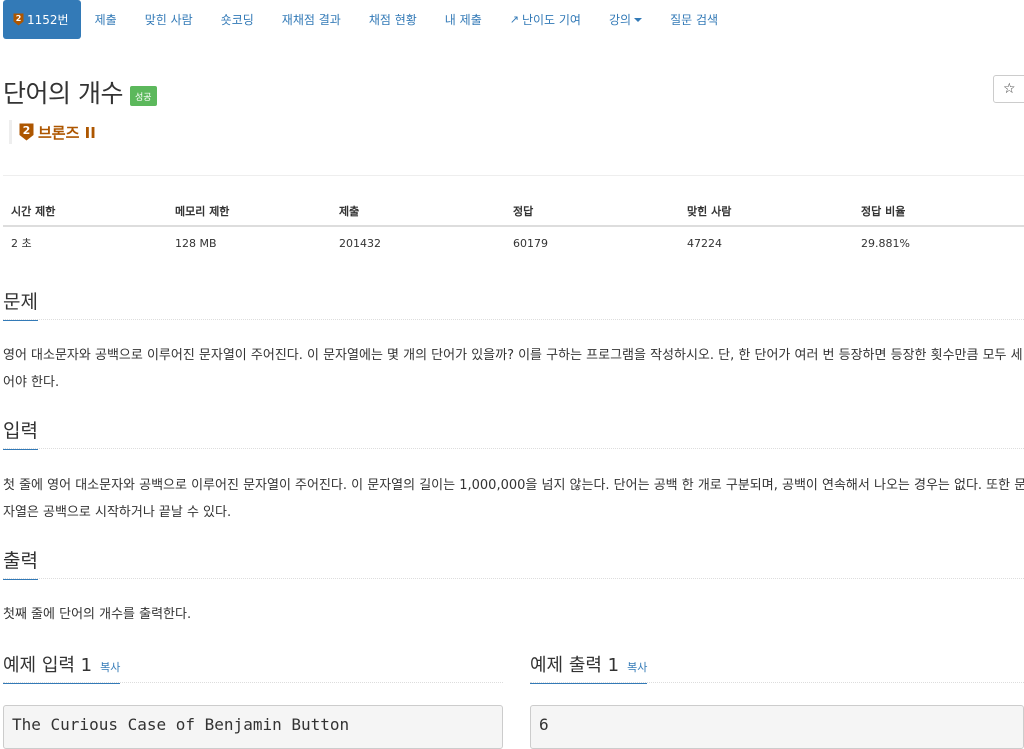 The image size is (1024, 749). What do you see at coordinates (592, 211) in the screenshot?
I see `header-accepted: 정답` at bounding box center [592, 211].